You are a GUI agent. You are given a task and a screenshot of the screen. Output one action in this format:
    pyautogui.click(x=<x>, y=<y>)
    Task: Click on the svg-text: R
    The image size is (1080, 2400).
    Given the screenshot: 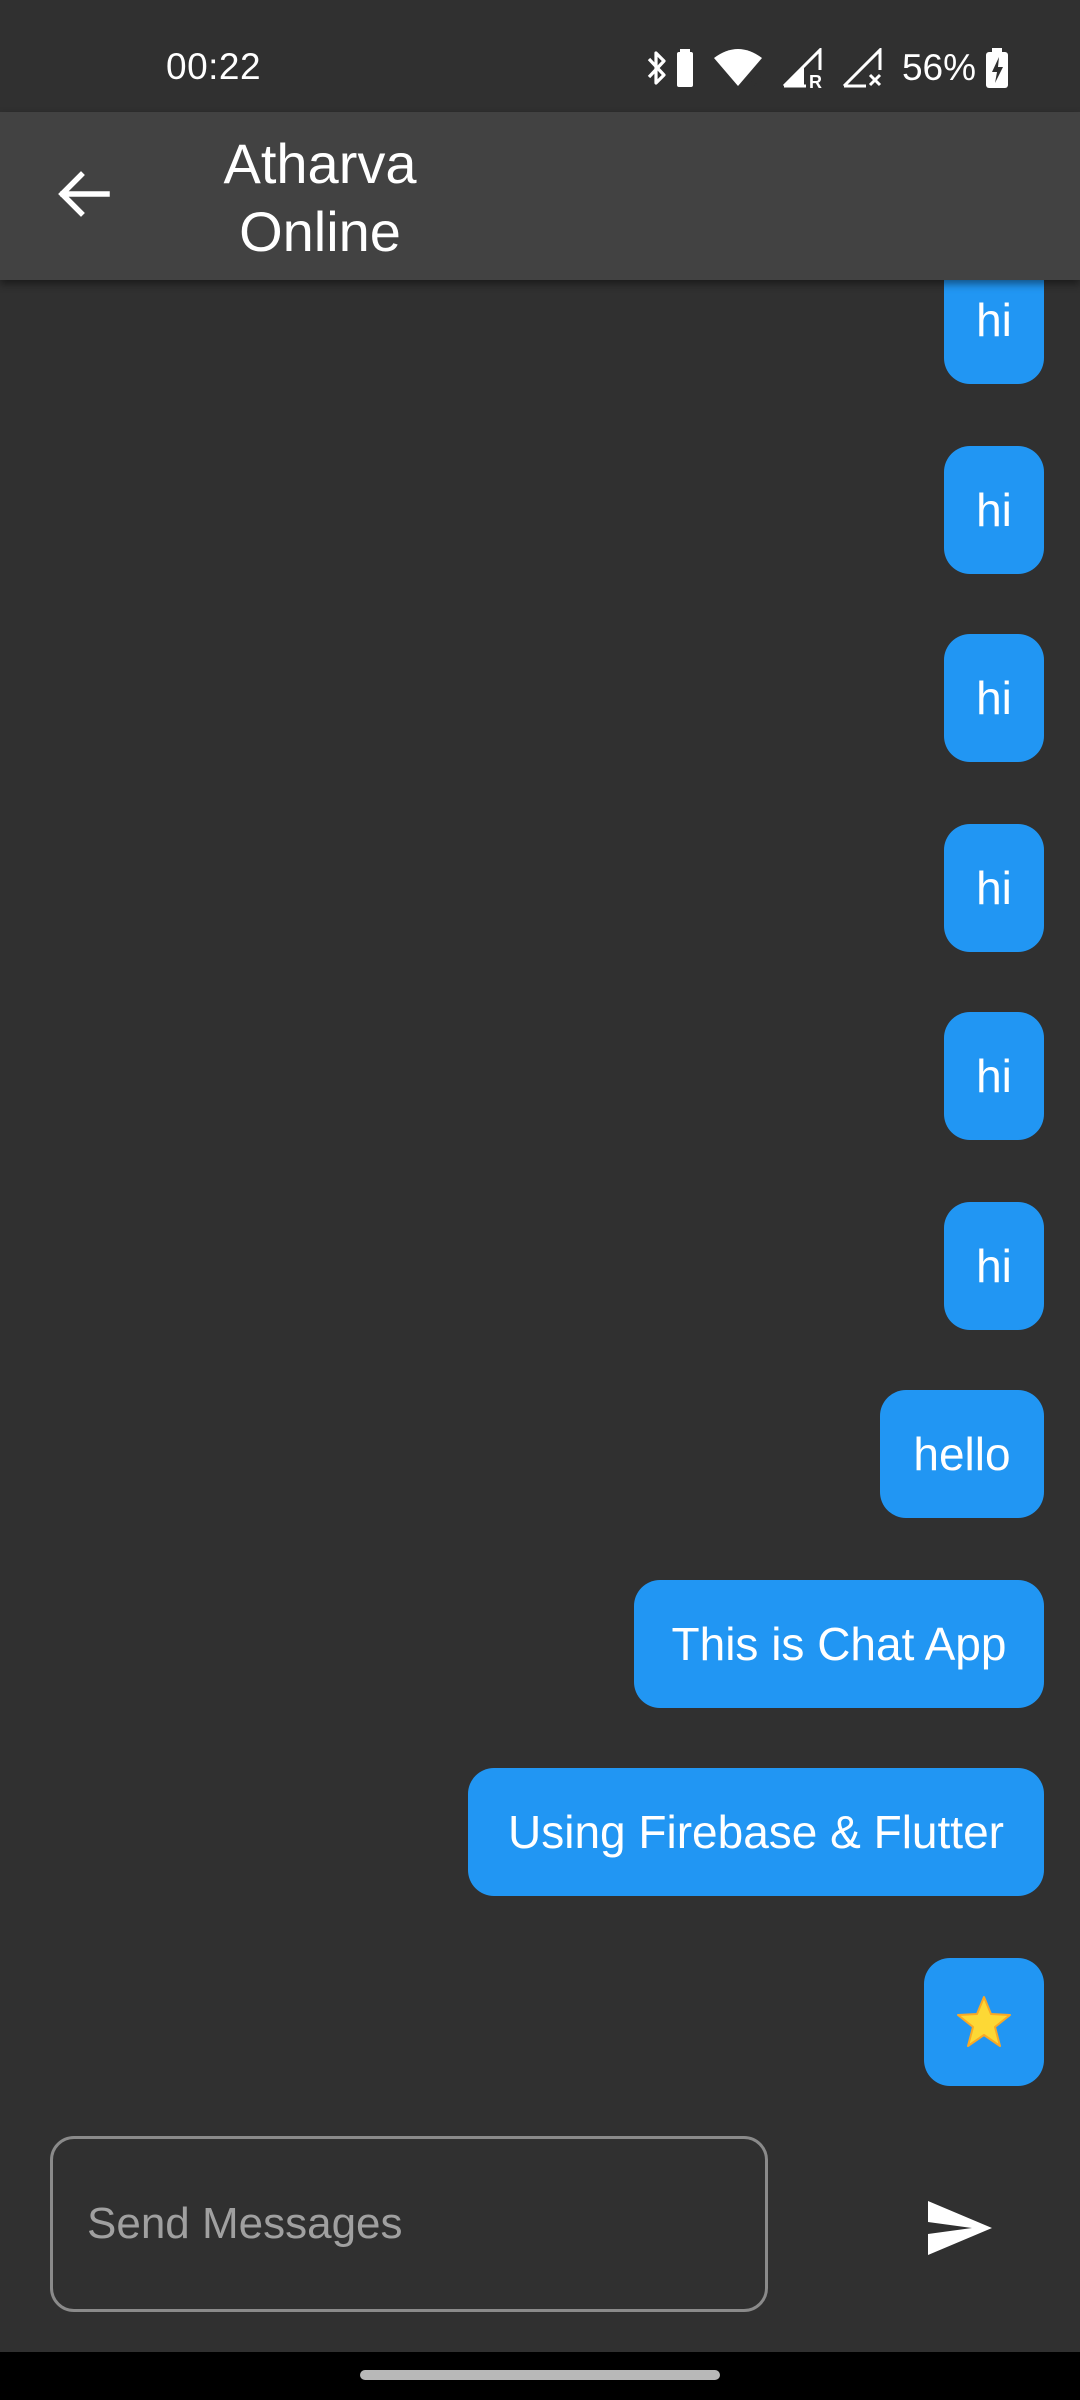 What is the action you would take?
    pyautogui.click(x=815, y=80)
    